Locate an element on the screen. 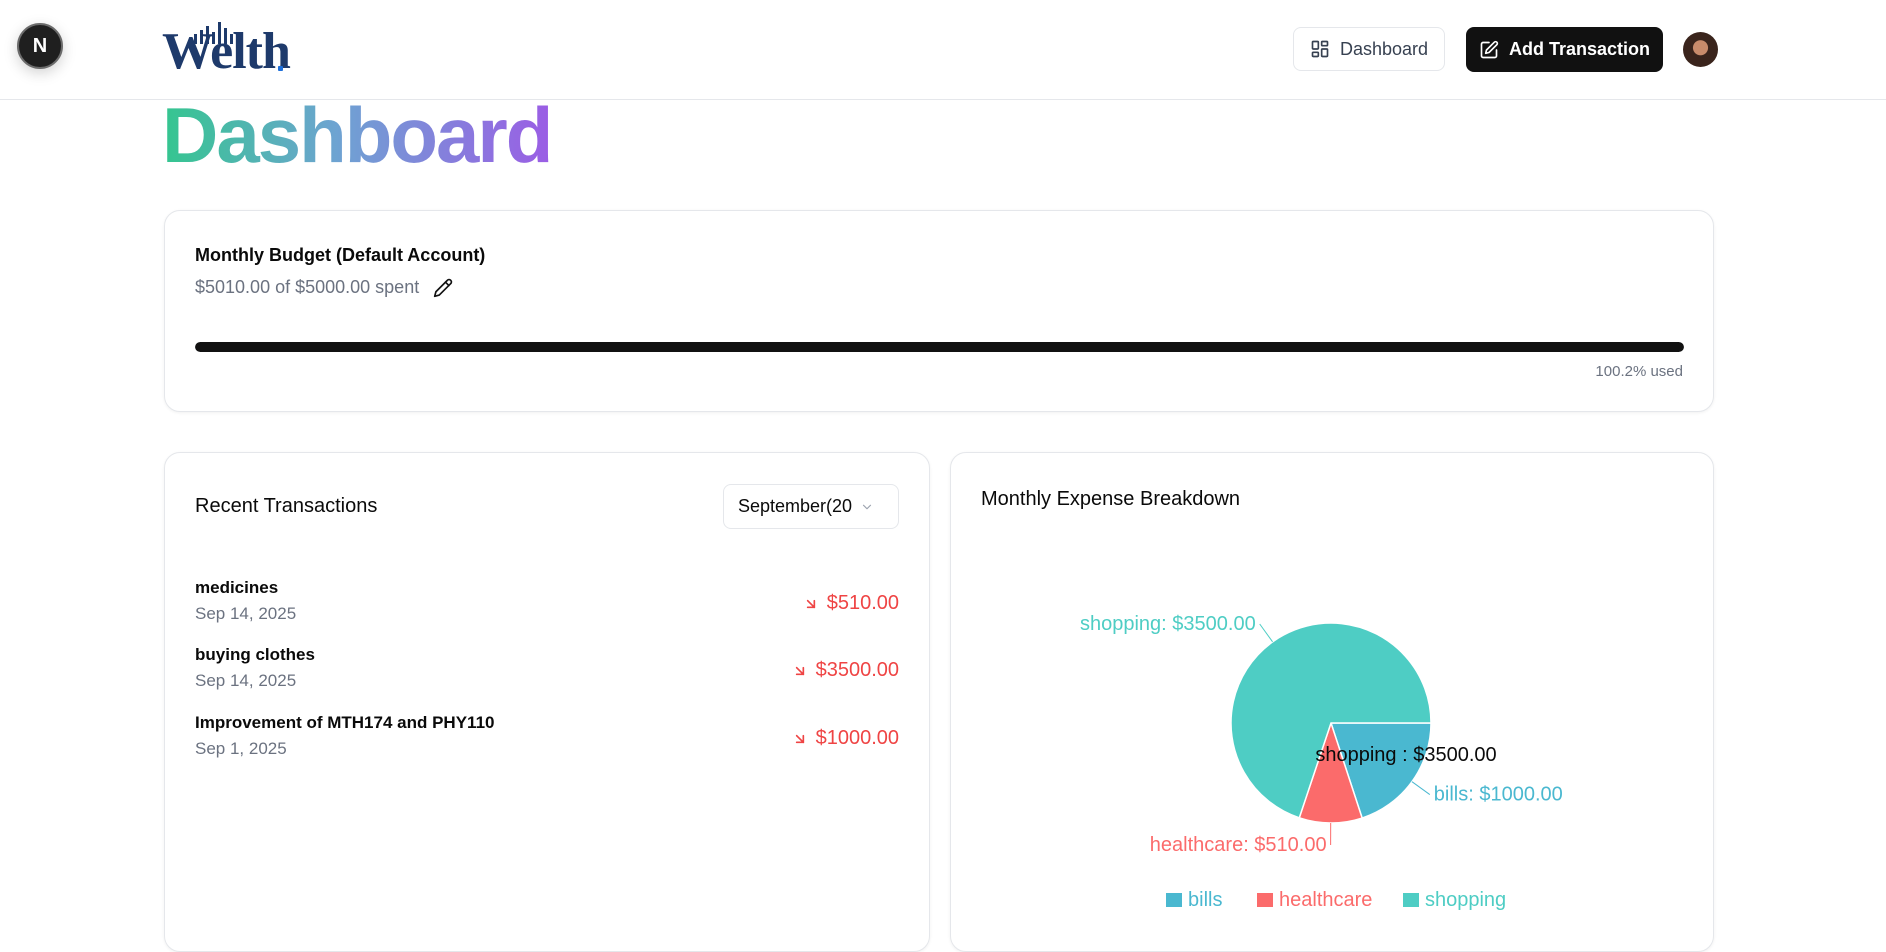 This screenshot has width=1886, height=952. transaction-description: medicines is located at coordinates (236, 588).